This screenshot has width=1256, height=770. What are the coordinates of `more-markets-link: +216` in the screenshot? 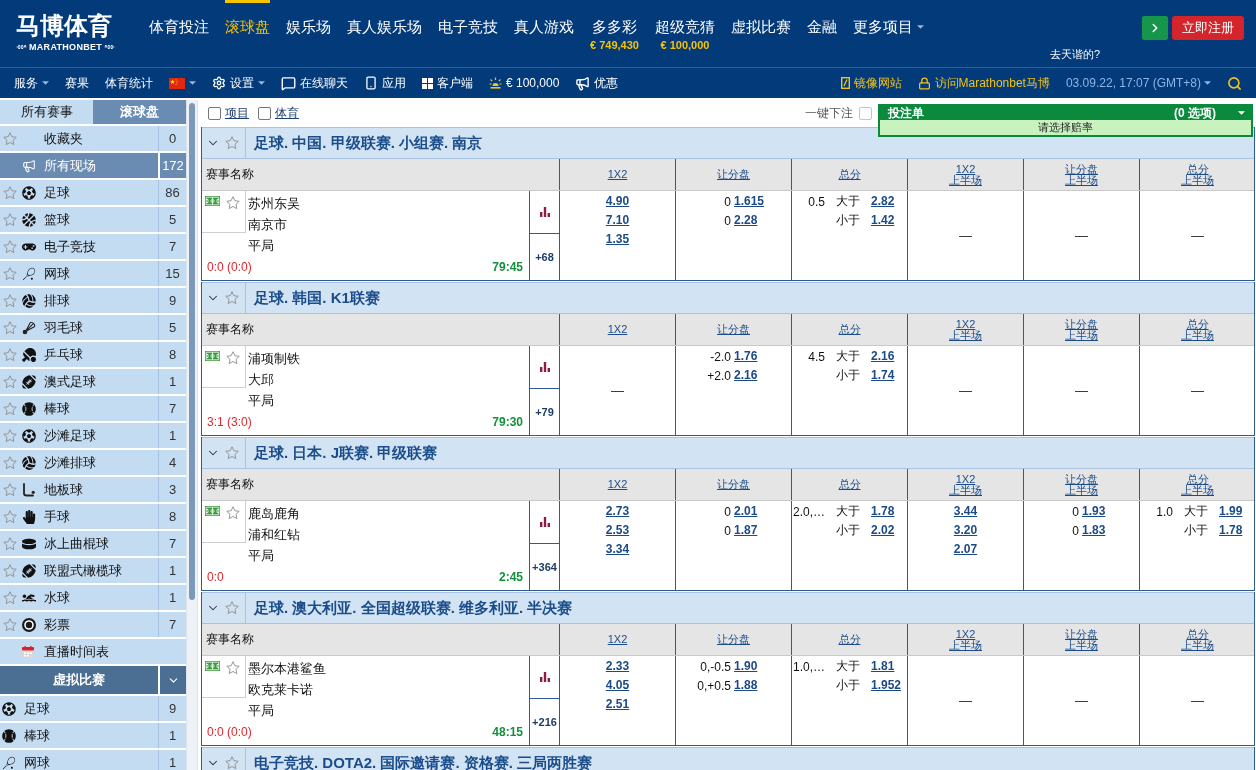 It's located at (544, 722).